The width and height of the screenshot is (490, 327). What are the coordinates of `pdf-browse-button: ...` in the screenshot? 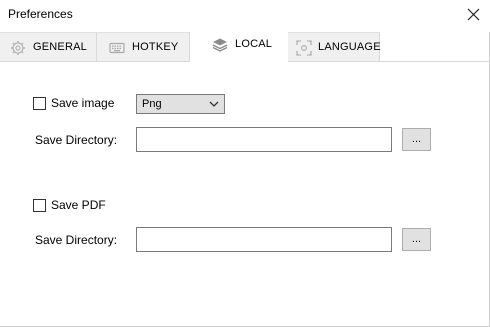 It's located at (416, 239).